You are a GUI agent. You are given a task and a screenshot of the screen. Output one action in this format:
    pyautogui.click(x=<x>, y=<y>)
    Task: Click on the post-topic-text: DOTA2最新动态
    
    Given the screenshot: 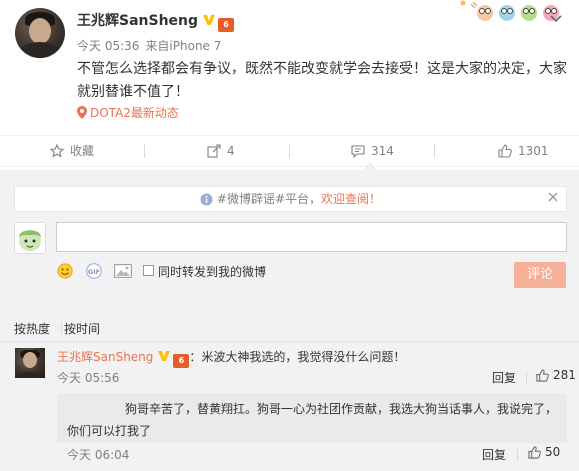 What is the action you would take?
    pyautogui.click(x=134, y=113)
    